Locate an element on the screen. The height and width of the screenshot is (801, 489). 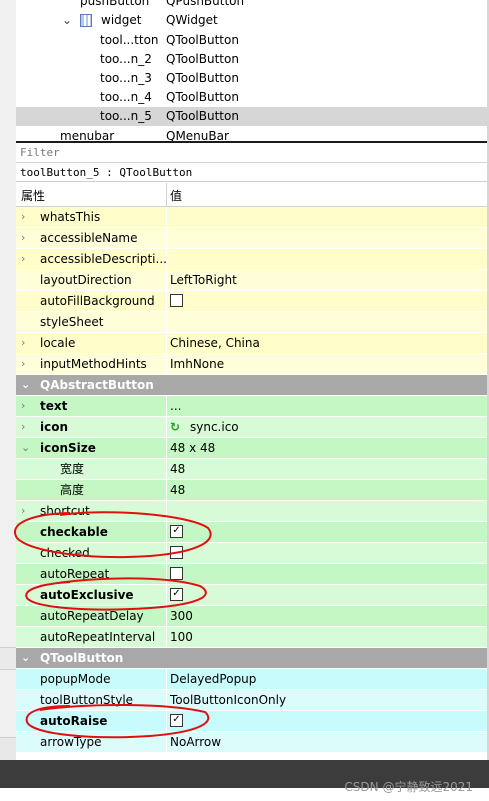
prop-row-shortcut: › shortcut is located at coordinates (252, 511).